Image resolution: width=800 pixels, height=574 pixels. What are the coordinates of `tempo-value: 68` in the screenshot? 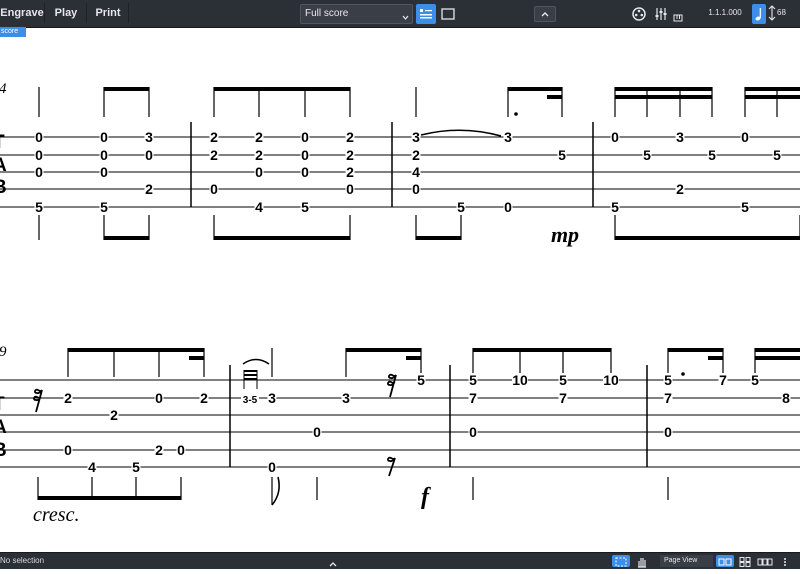 It's located at (781, 12).